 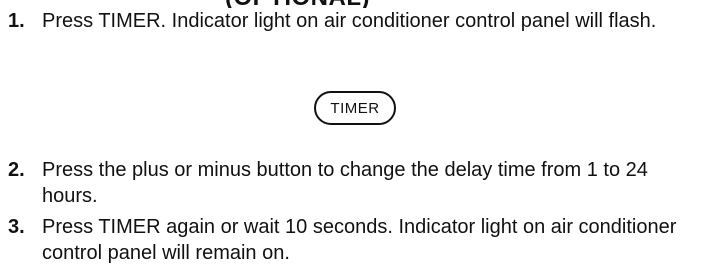 I want to click on cropped-header-text: (OPTIONAL), so click(x=297, y=4).